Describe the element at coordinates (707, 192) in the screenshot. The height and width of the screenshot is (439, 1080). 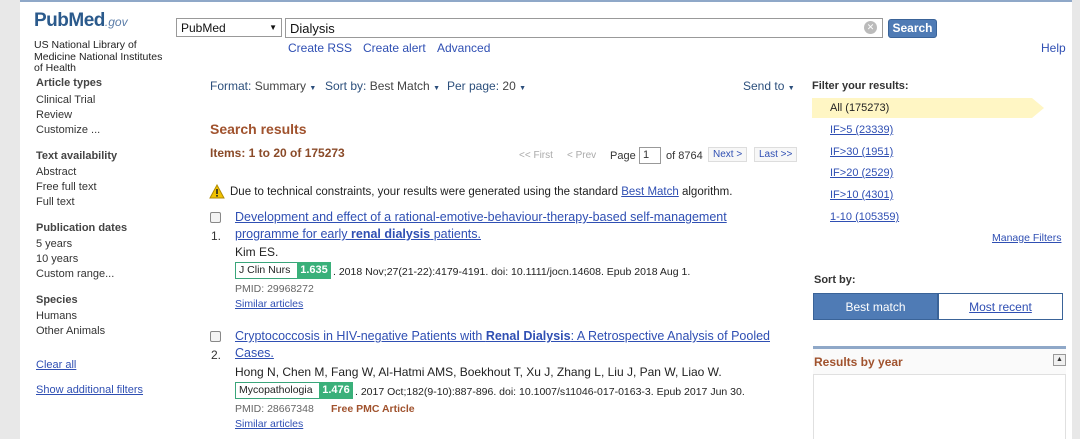
I see `warning-text-end: algorithm.` at that location.